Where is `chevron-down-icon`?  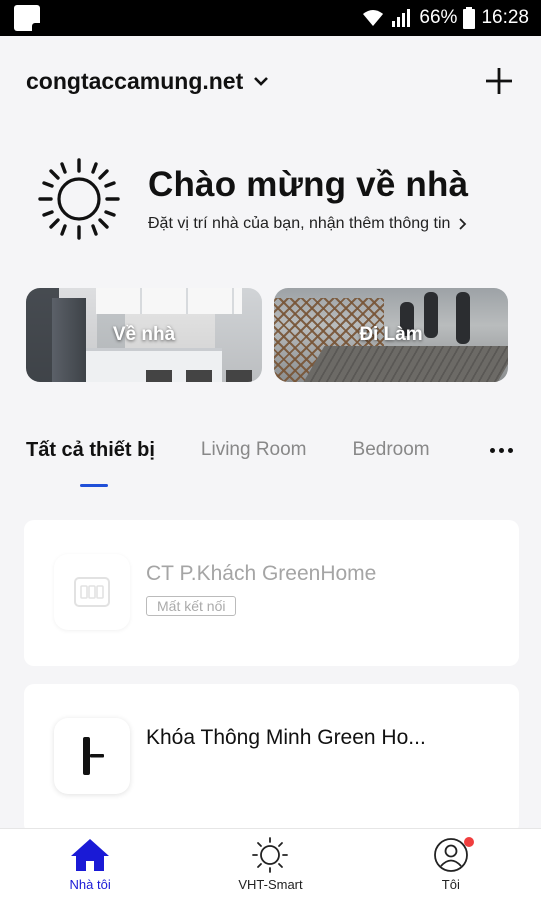
chevron-down-icon is located at coordinates (261, 81).